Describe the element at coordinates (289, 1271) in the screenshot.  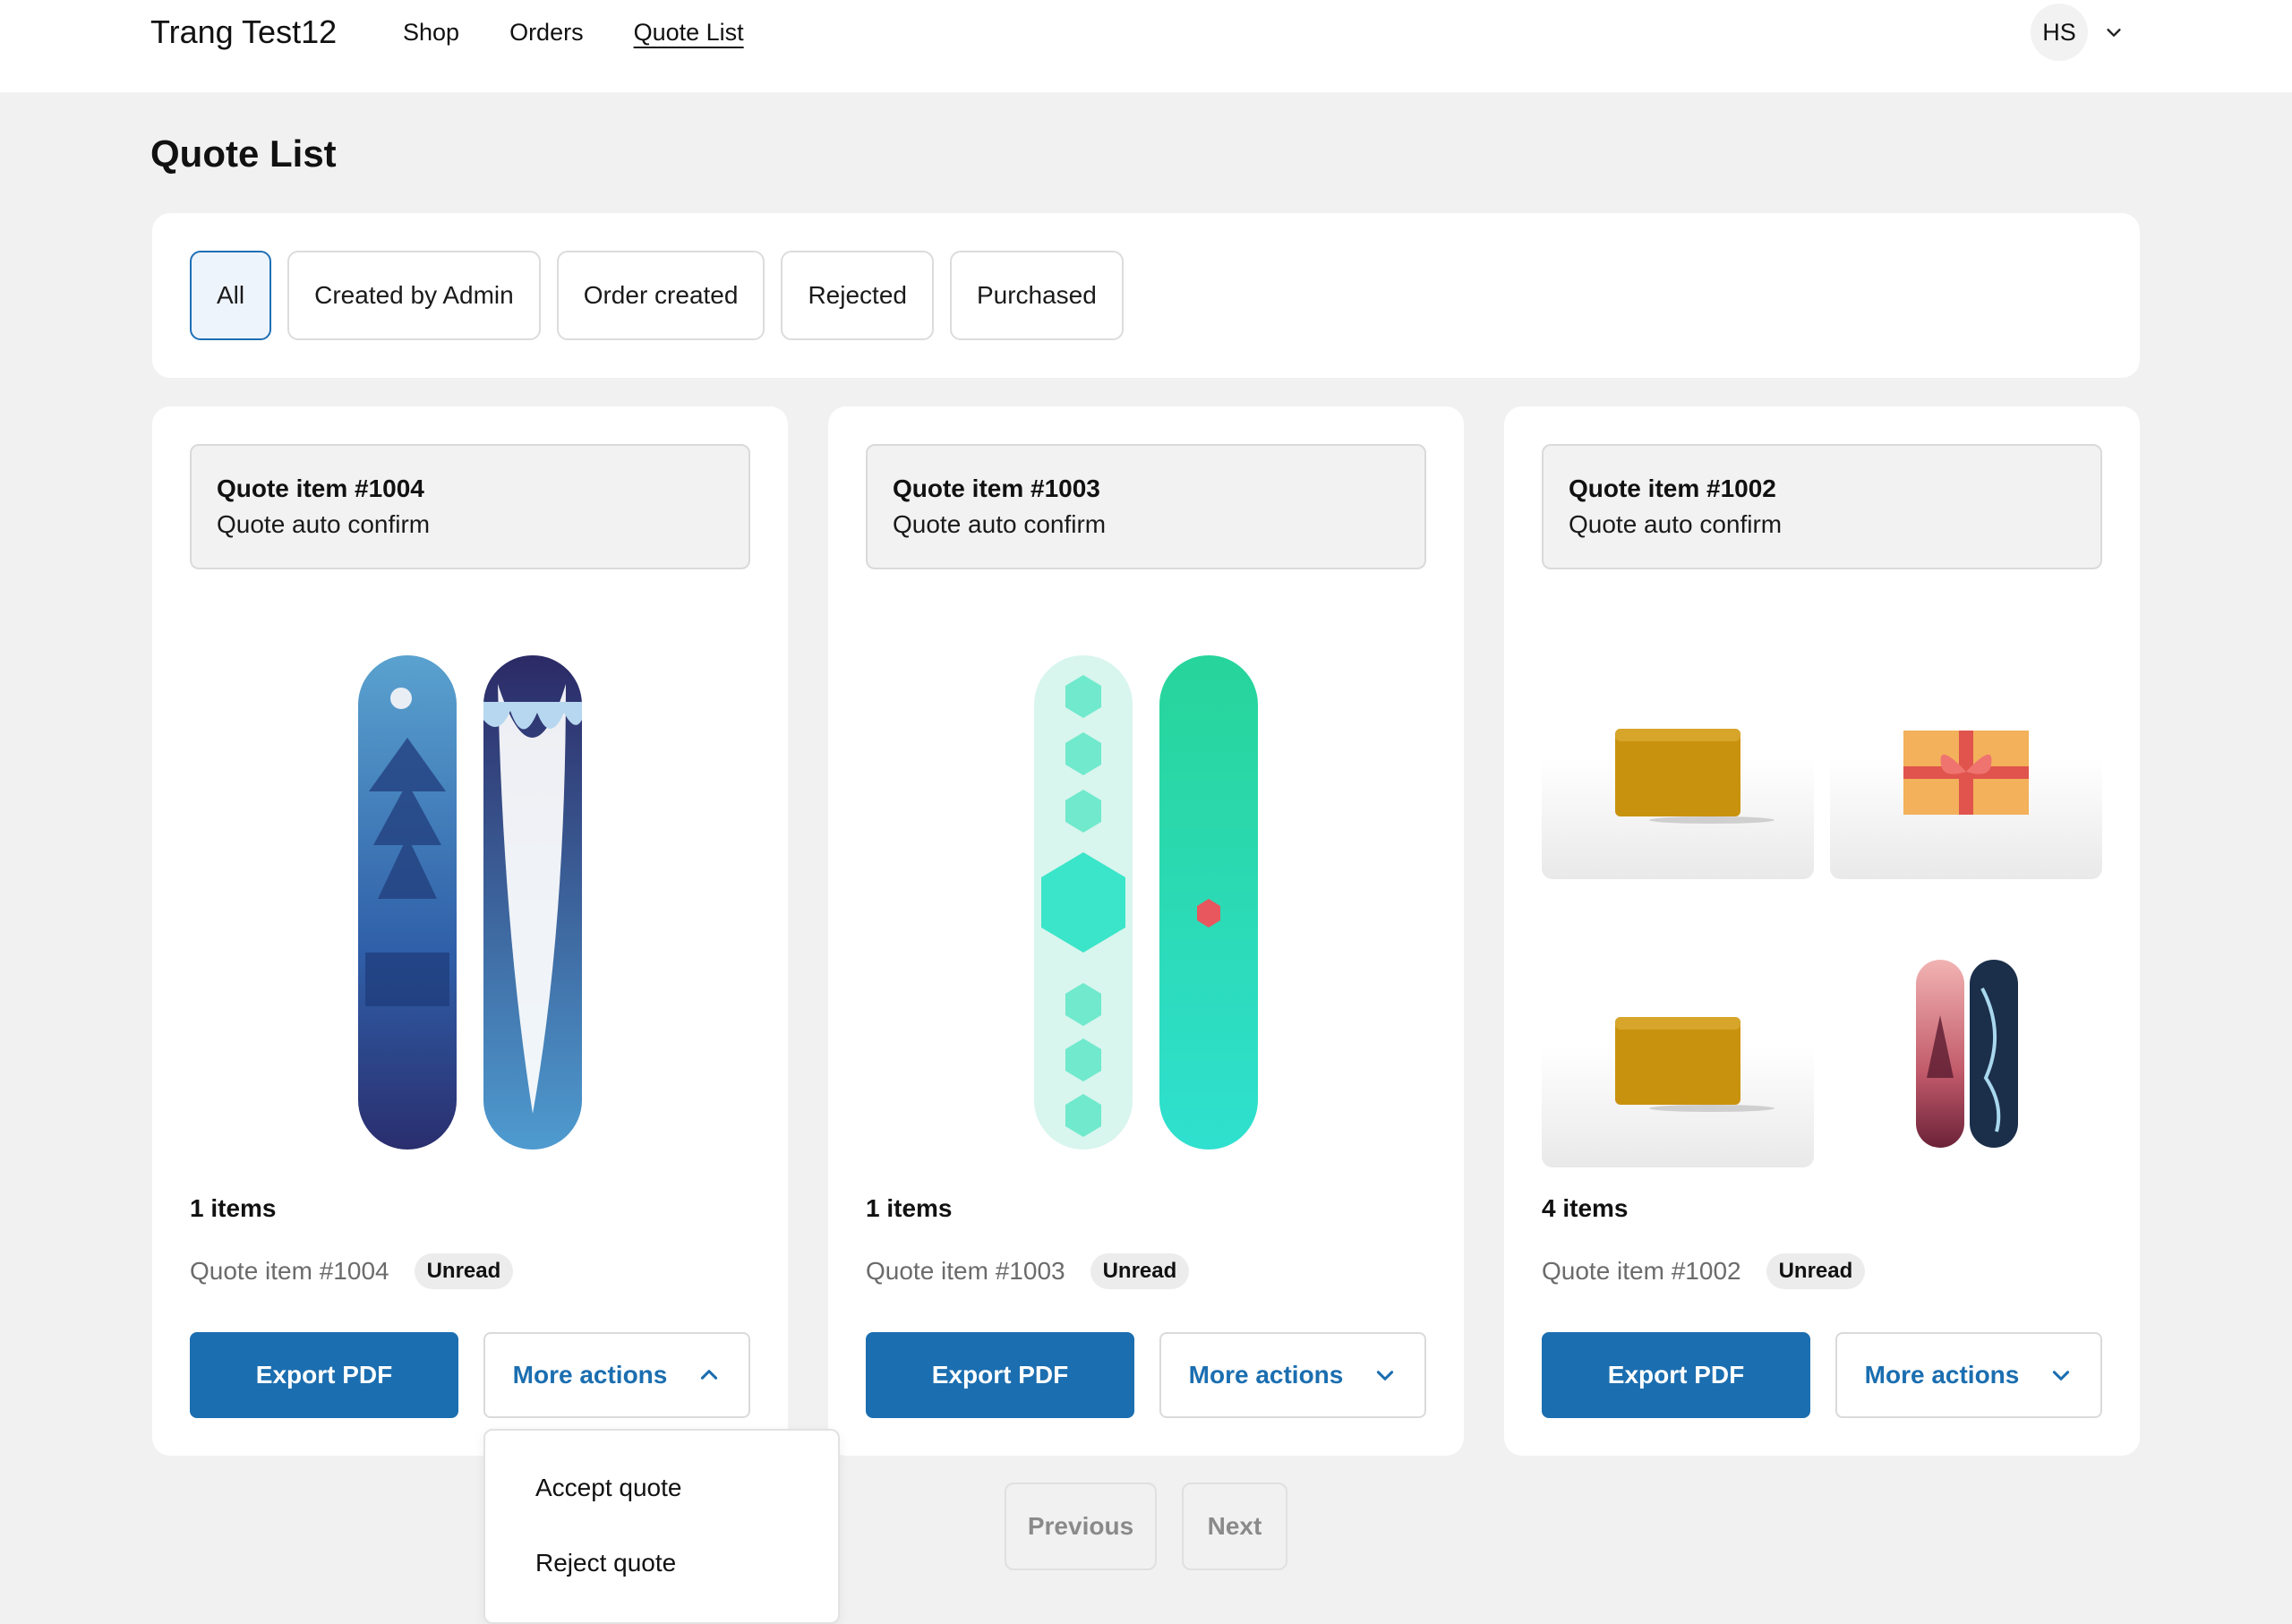
I see `quote-name: Quote item #1004` at that location.